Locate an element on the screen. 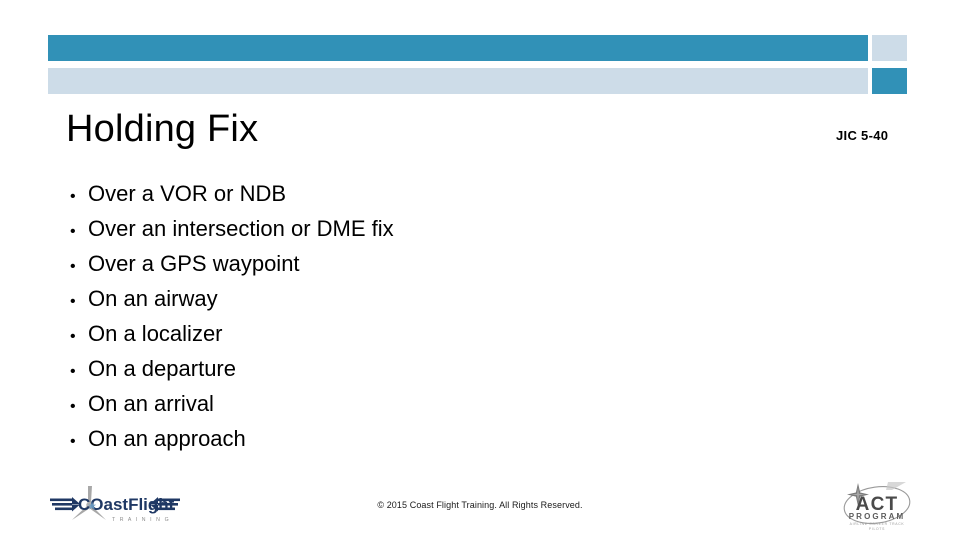 Image resolution: width=960 pixels, height=540 pixels. coastflight-logo: COastFlight T R A I N I N G is located at coordinates (115, 507).